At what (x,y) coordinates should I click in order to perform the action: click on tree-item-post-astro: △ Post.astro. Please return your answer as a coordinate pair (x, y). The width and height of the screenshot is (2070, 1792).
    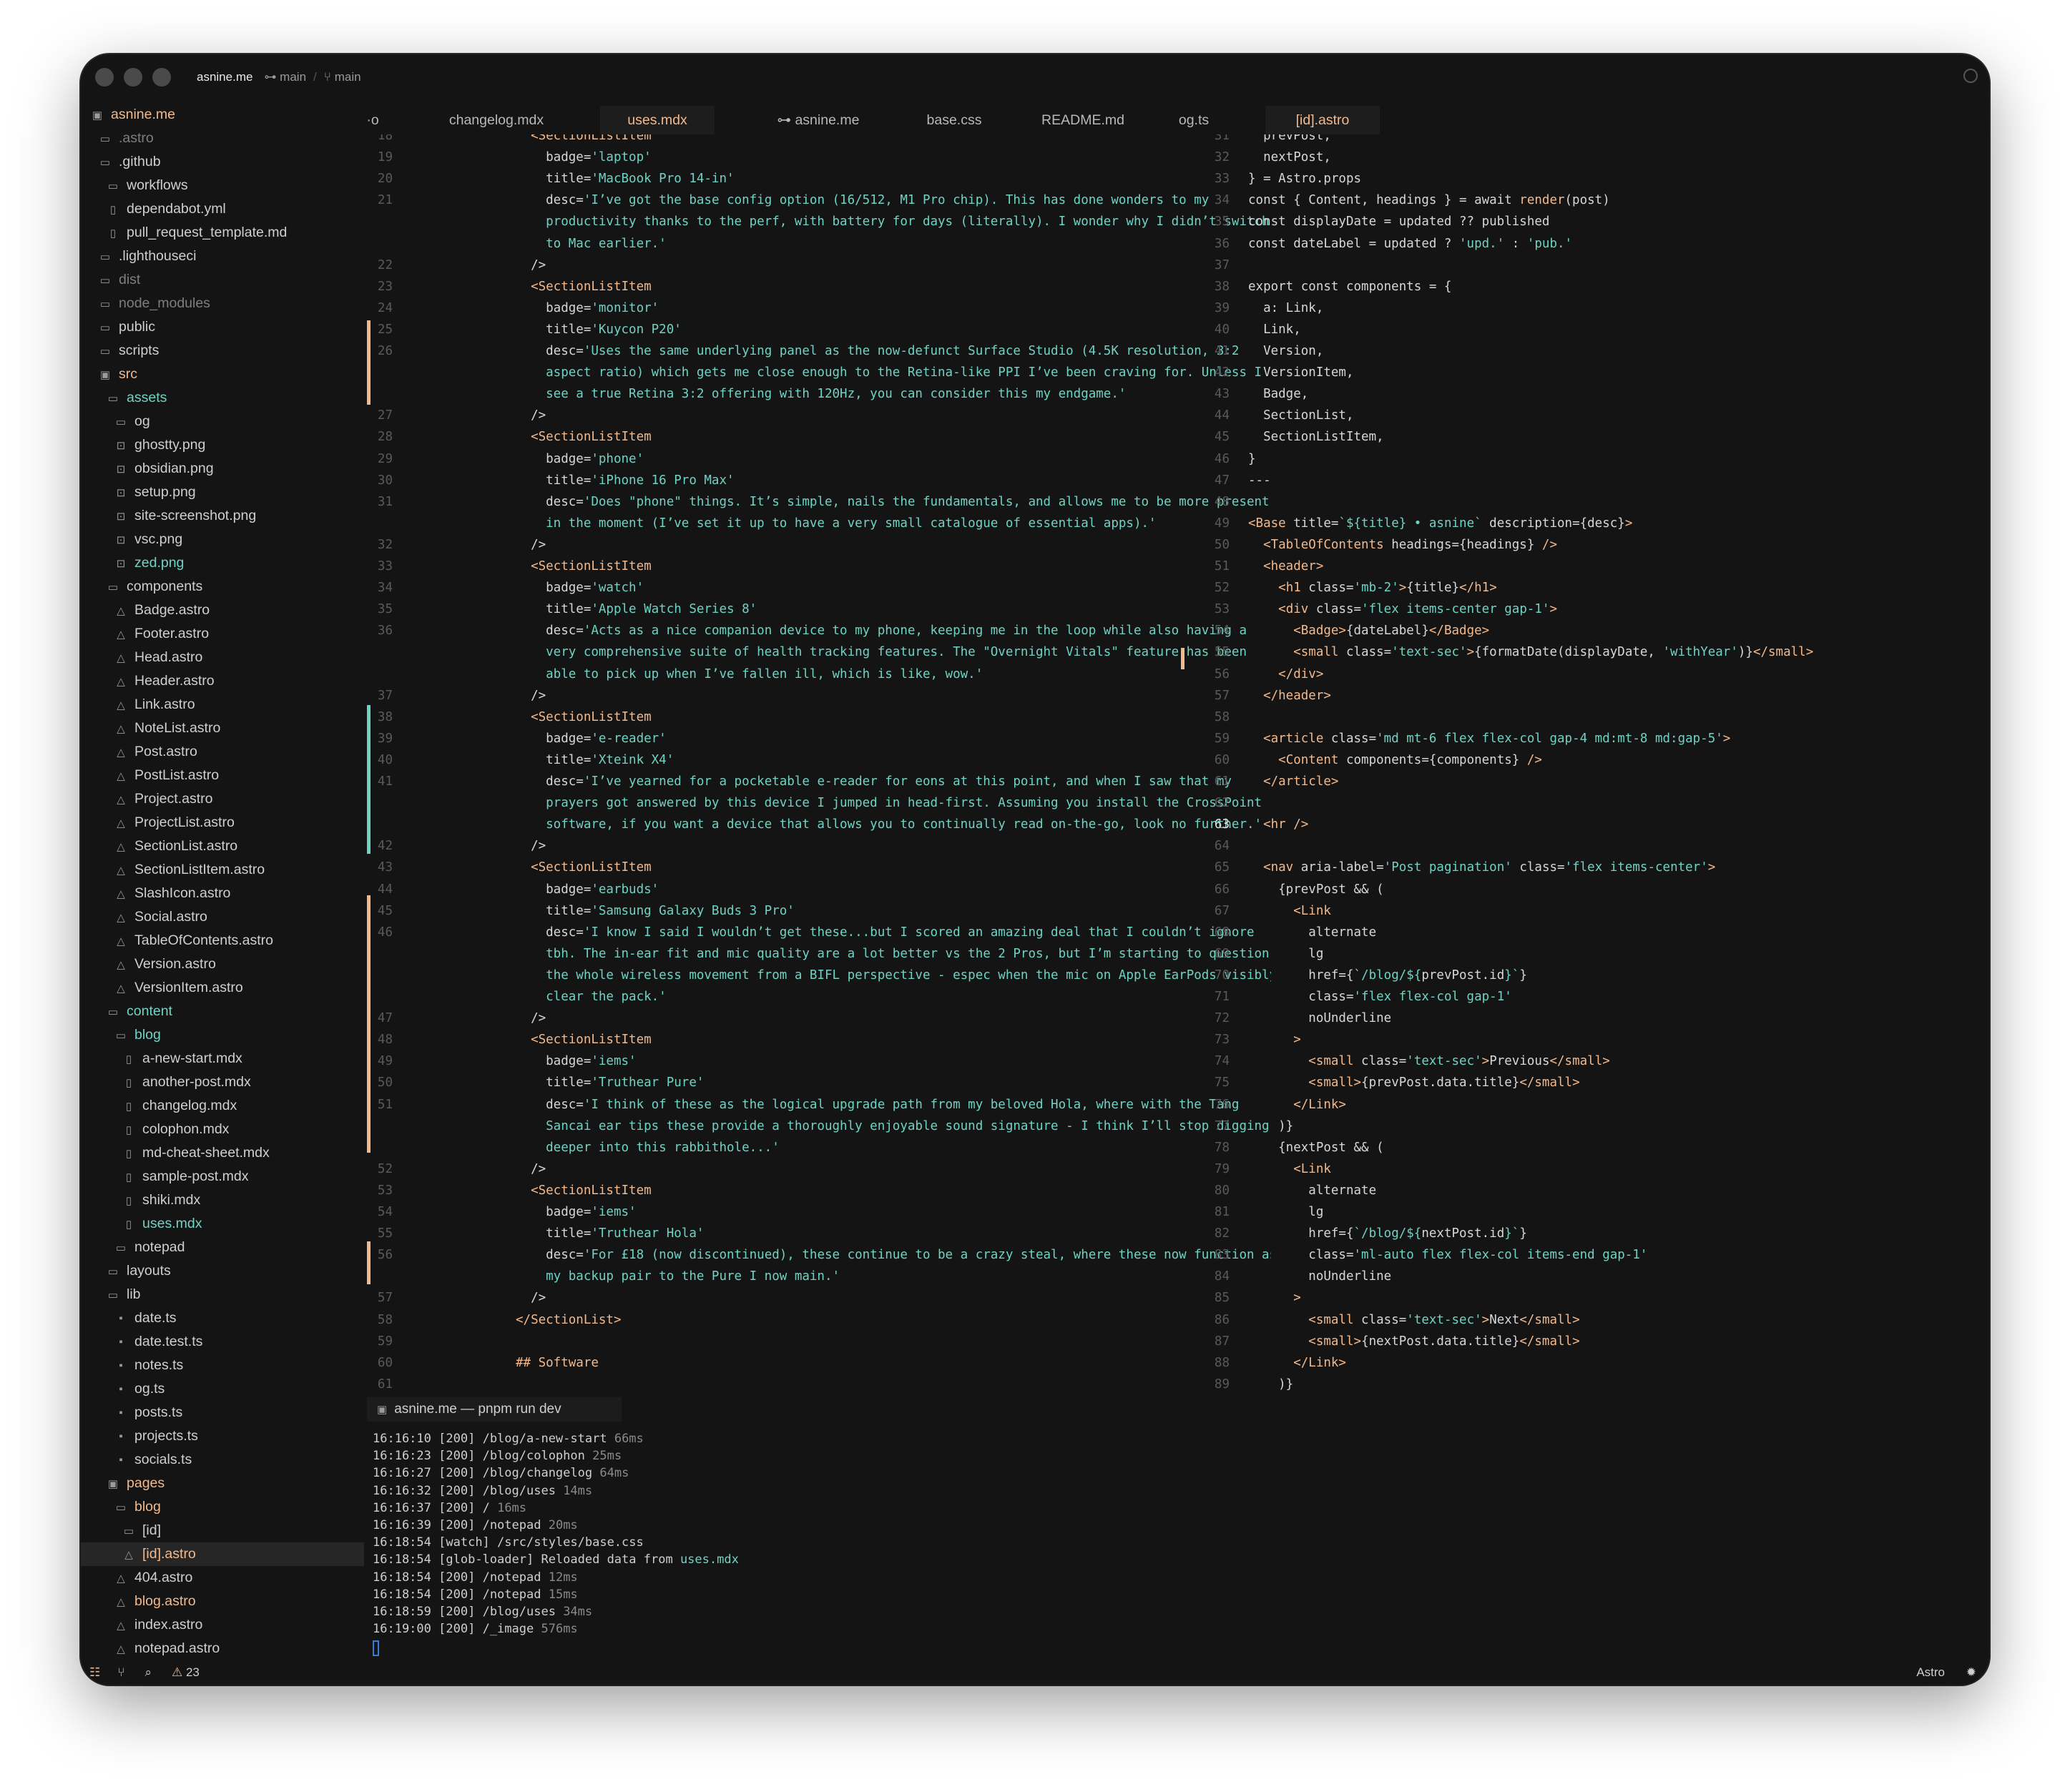
    Looking at the image, I should click on (222, 752).